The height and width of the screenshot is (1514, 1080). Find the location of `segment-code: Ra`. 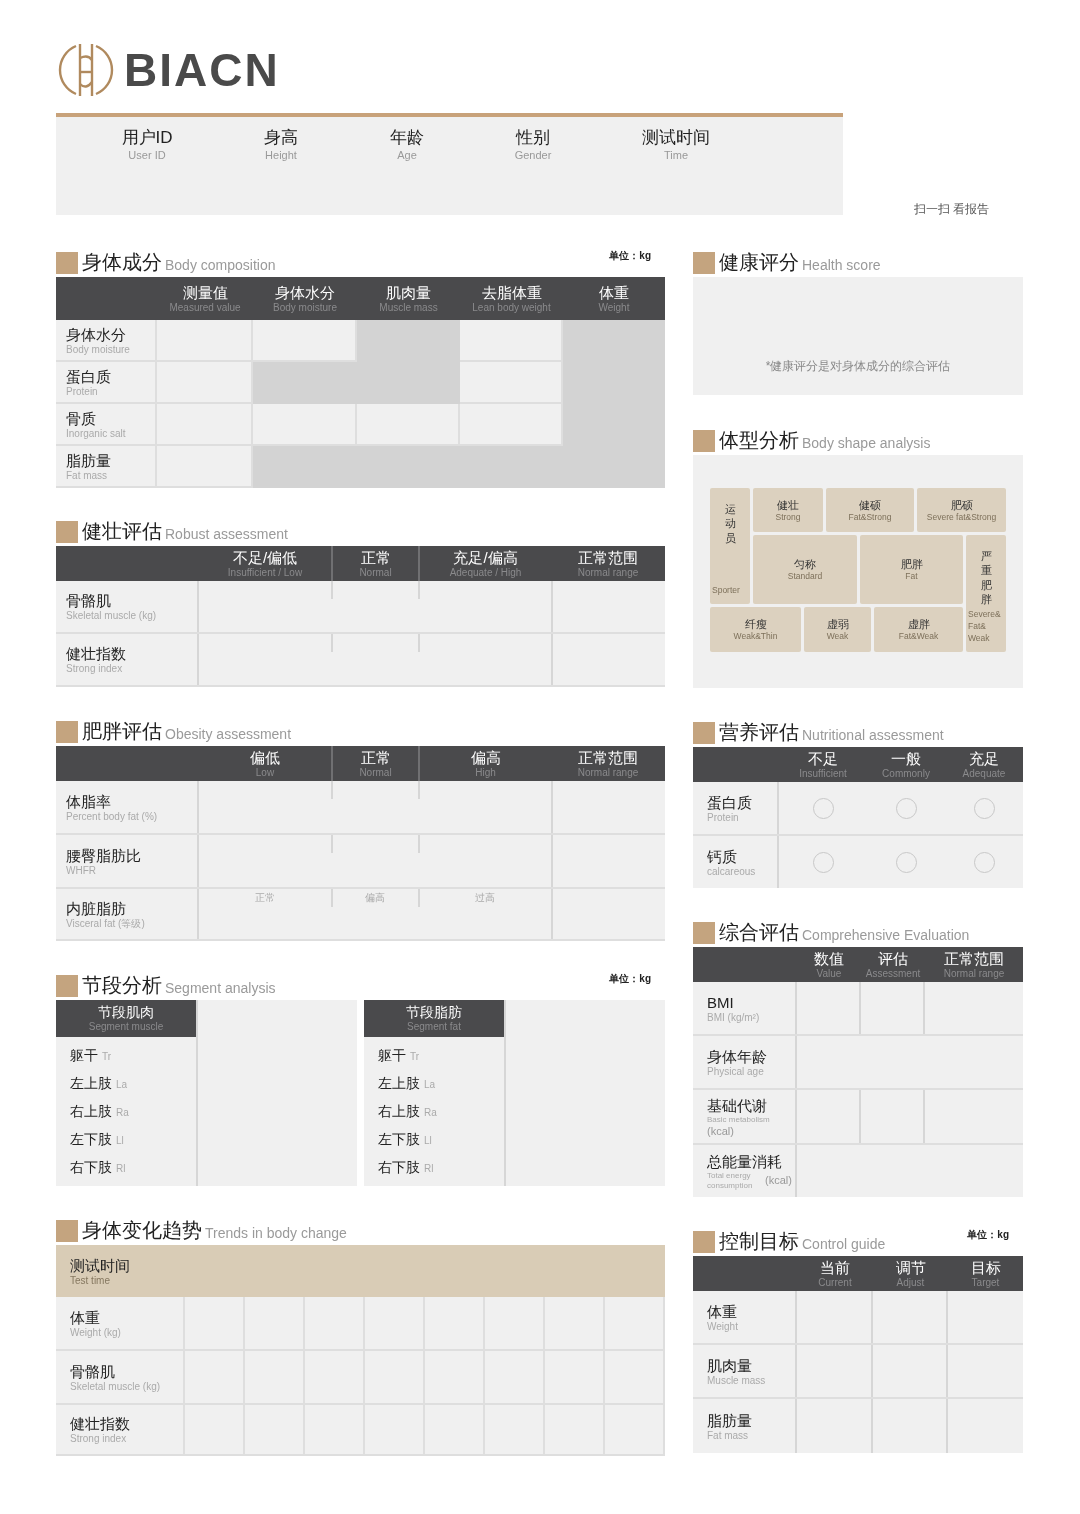

segment-code: Ra is located at coordinates (122, 1113).